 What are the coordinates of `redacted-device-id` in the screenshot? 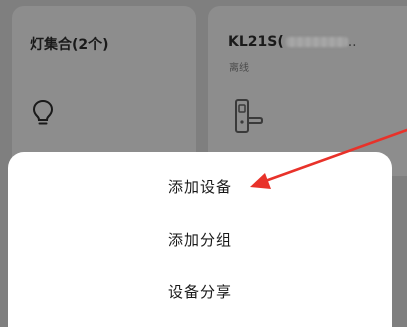 It's located at (316, 42).